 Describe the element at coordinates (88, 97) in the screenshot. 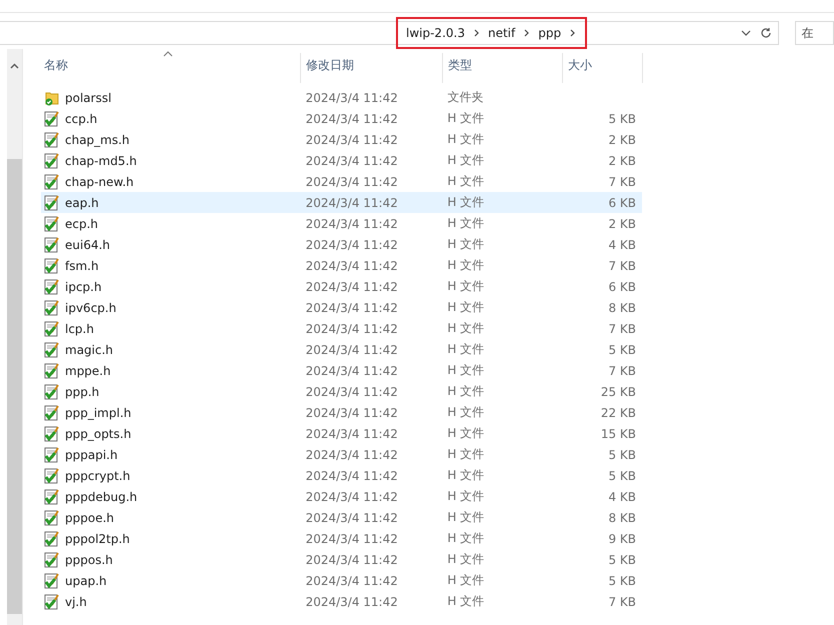

I see `file-name: polarssl` at that location.